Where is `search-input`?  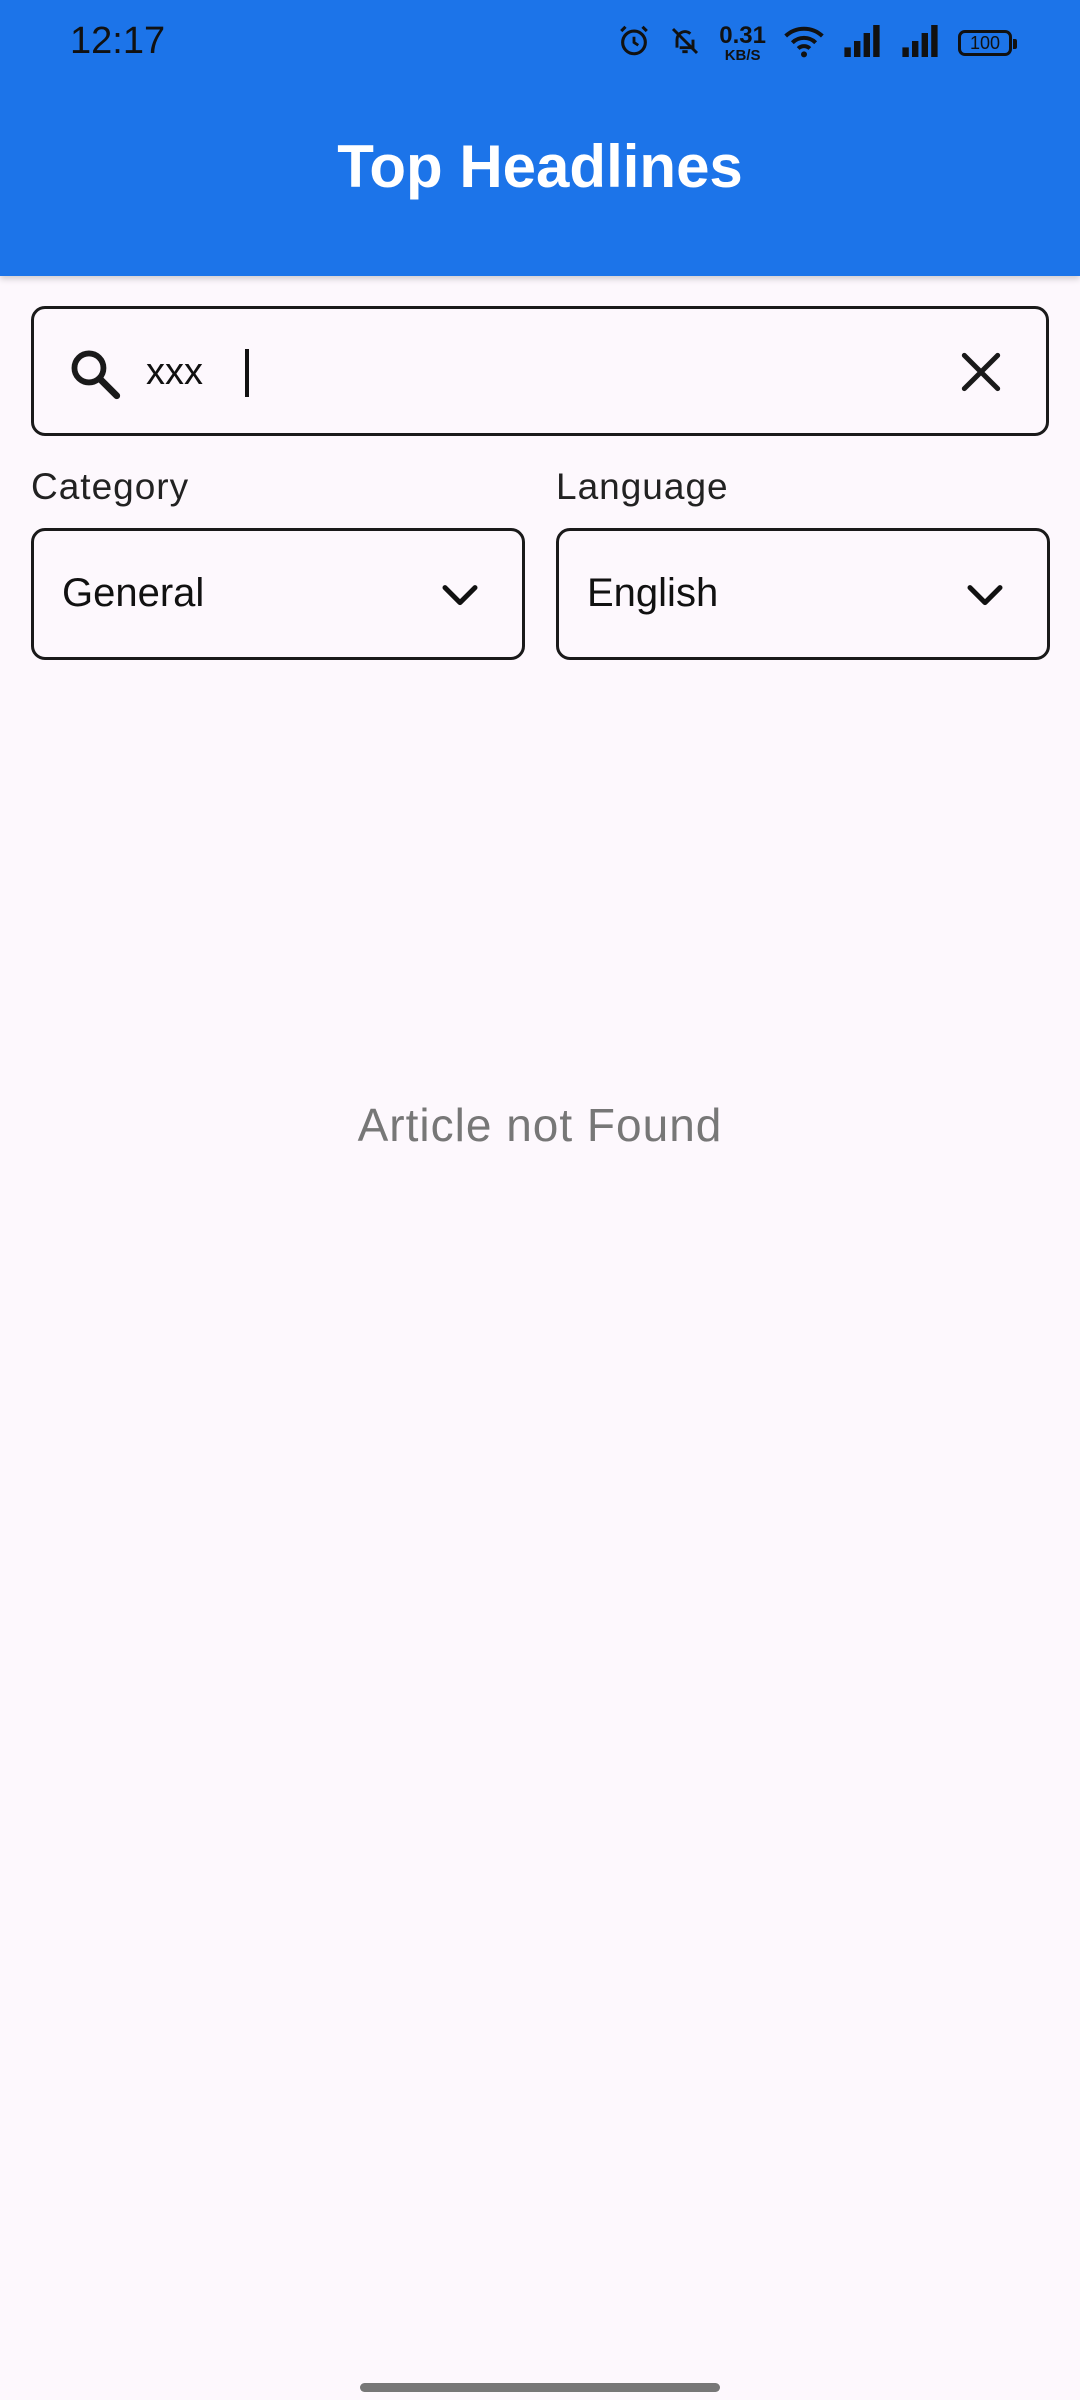
search-input is located at coordinates (556, 372).